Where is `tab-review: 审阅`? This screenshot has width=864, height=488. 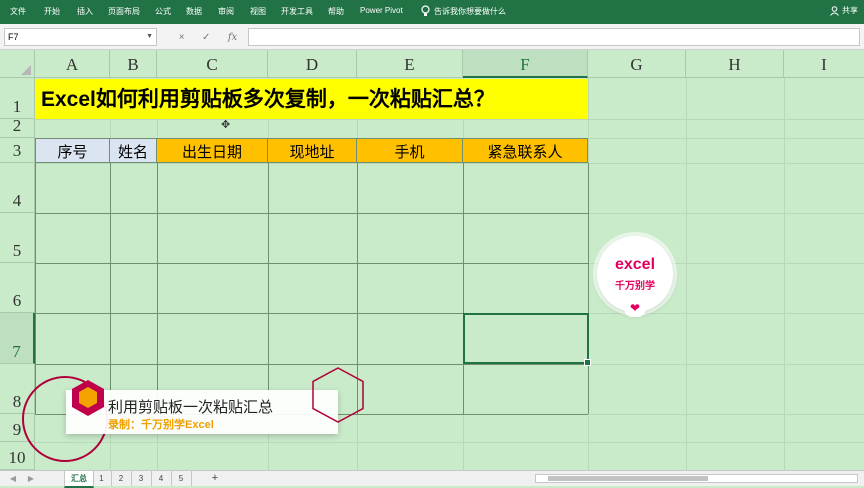
tab-review: 审阅 is located at coordinates (226, 11).